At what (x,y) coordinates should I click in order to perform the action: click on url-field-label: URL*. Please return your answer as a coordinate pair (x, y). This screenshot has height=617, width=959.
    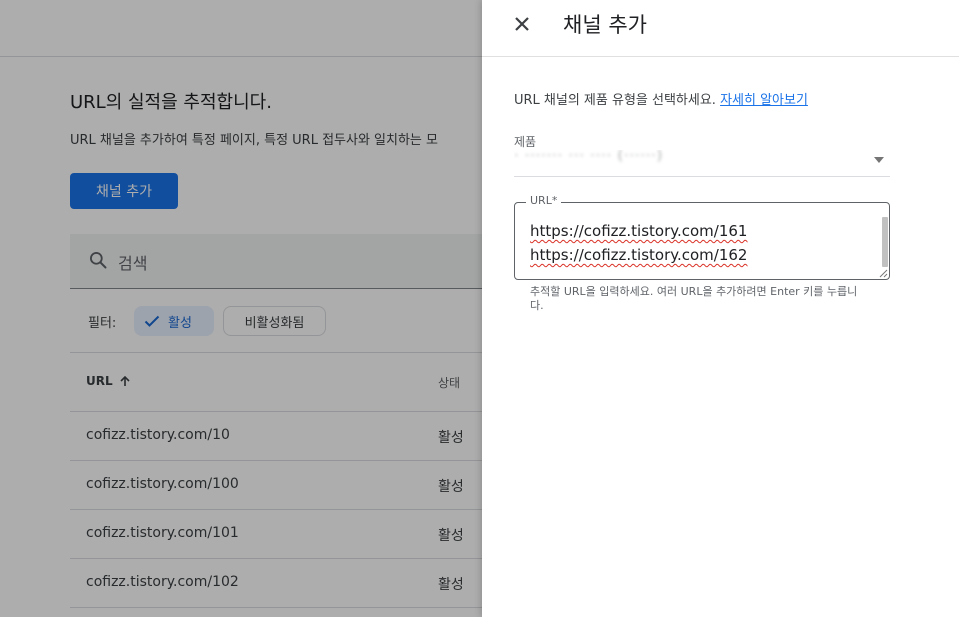
    Looking at the image, I should click on (544, 200).